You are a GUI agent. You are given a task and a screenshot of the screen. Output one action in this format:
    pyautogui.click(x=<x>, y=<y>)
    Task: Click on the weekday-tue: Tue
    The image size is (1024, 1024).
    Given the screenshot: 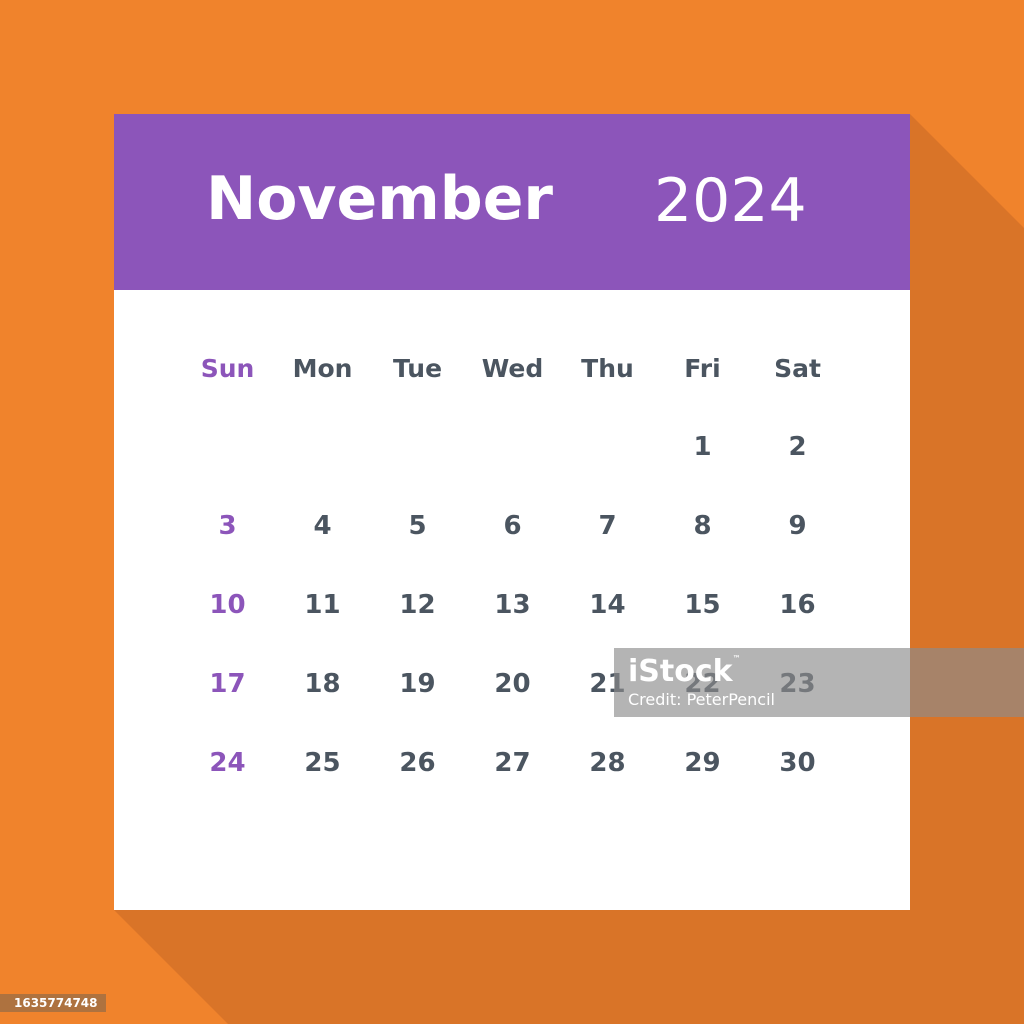 What is the action you would take?
    pyautogui.click(x=417, y=368)
    